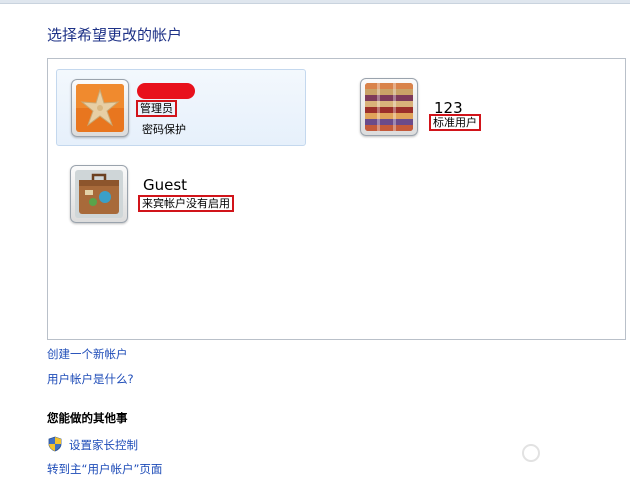 This screenshot has height=503, width=630. I want to click on redacted-username, so click(166, 91).